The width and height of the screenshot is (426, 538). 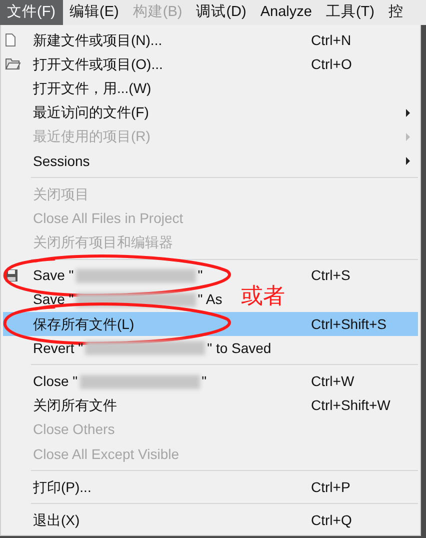 I want to click on menu-item: 打开文件或项目(O)... Ctrl+O, so click(x=210, y=64).